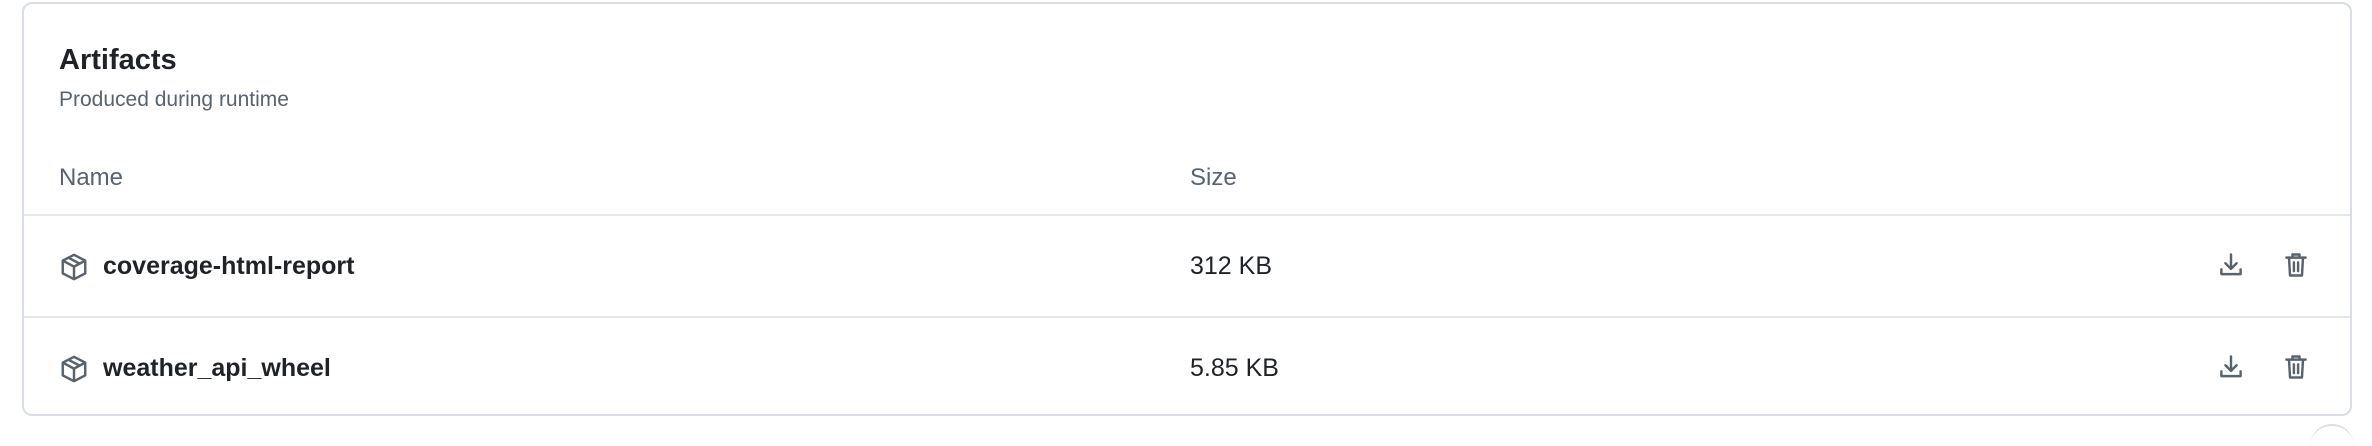 The height and width of the screenshot is (446, 2372). What do you see at coordinates (174, 99) in the screenshot?
I see `panel-subtitle: Produced during runtime` at bounding box center [174, 99].